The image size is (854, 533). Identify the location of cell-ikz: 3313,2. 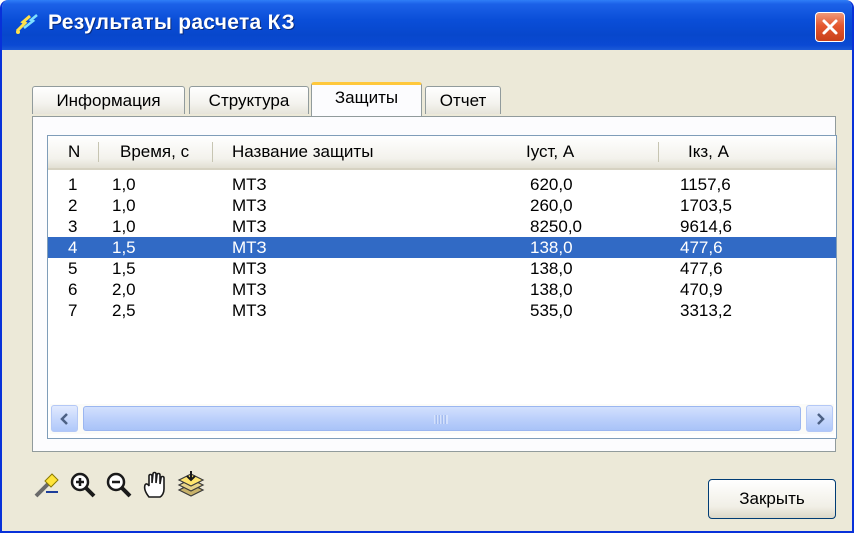
(706, 310).